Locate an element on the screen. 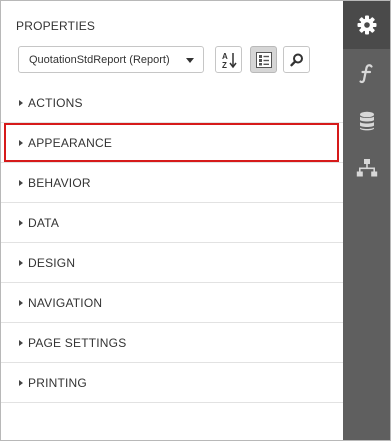 The width and height of the screenshot is (391, 441). sort-az-icon: A Z is located at coordinates (229, 60).